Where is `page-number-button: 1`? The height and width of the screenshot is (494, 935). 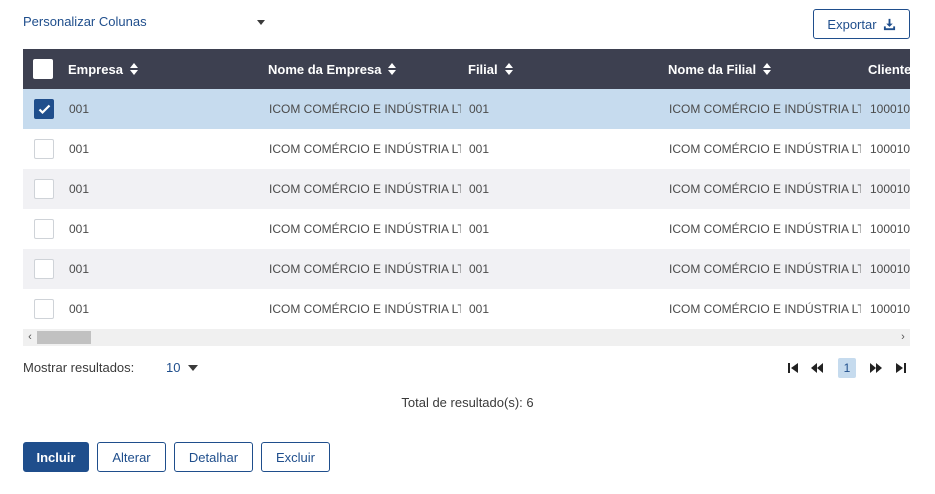 page-number-button: 1 is located at coordinates (847, 368).